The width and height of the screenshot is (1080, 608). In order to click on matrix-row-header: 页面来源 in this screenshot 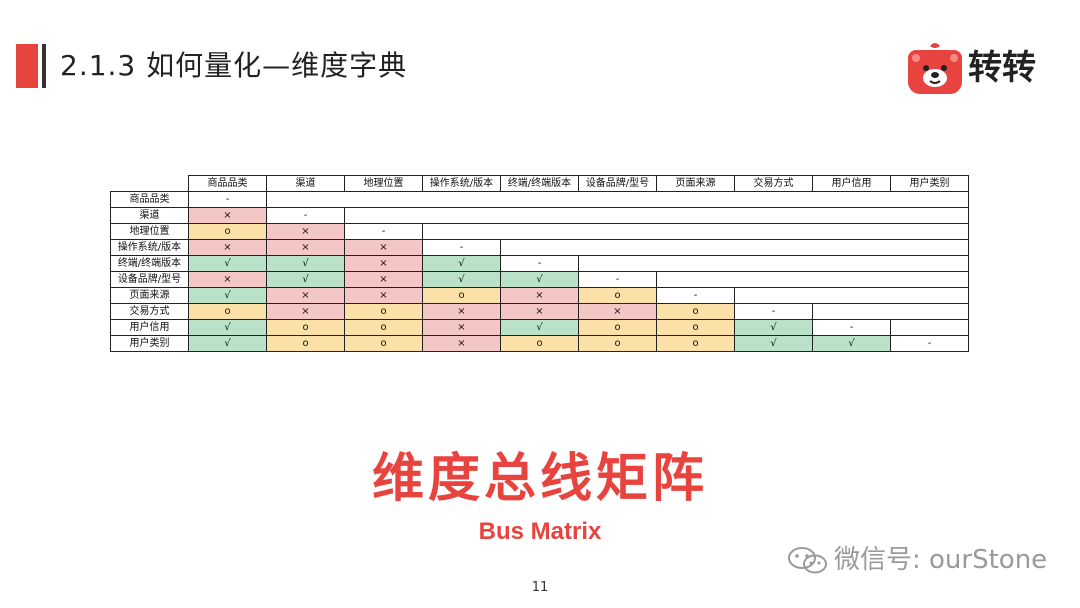, I will do `click(149, 295)`.